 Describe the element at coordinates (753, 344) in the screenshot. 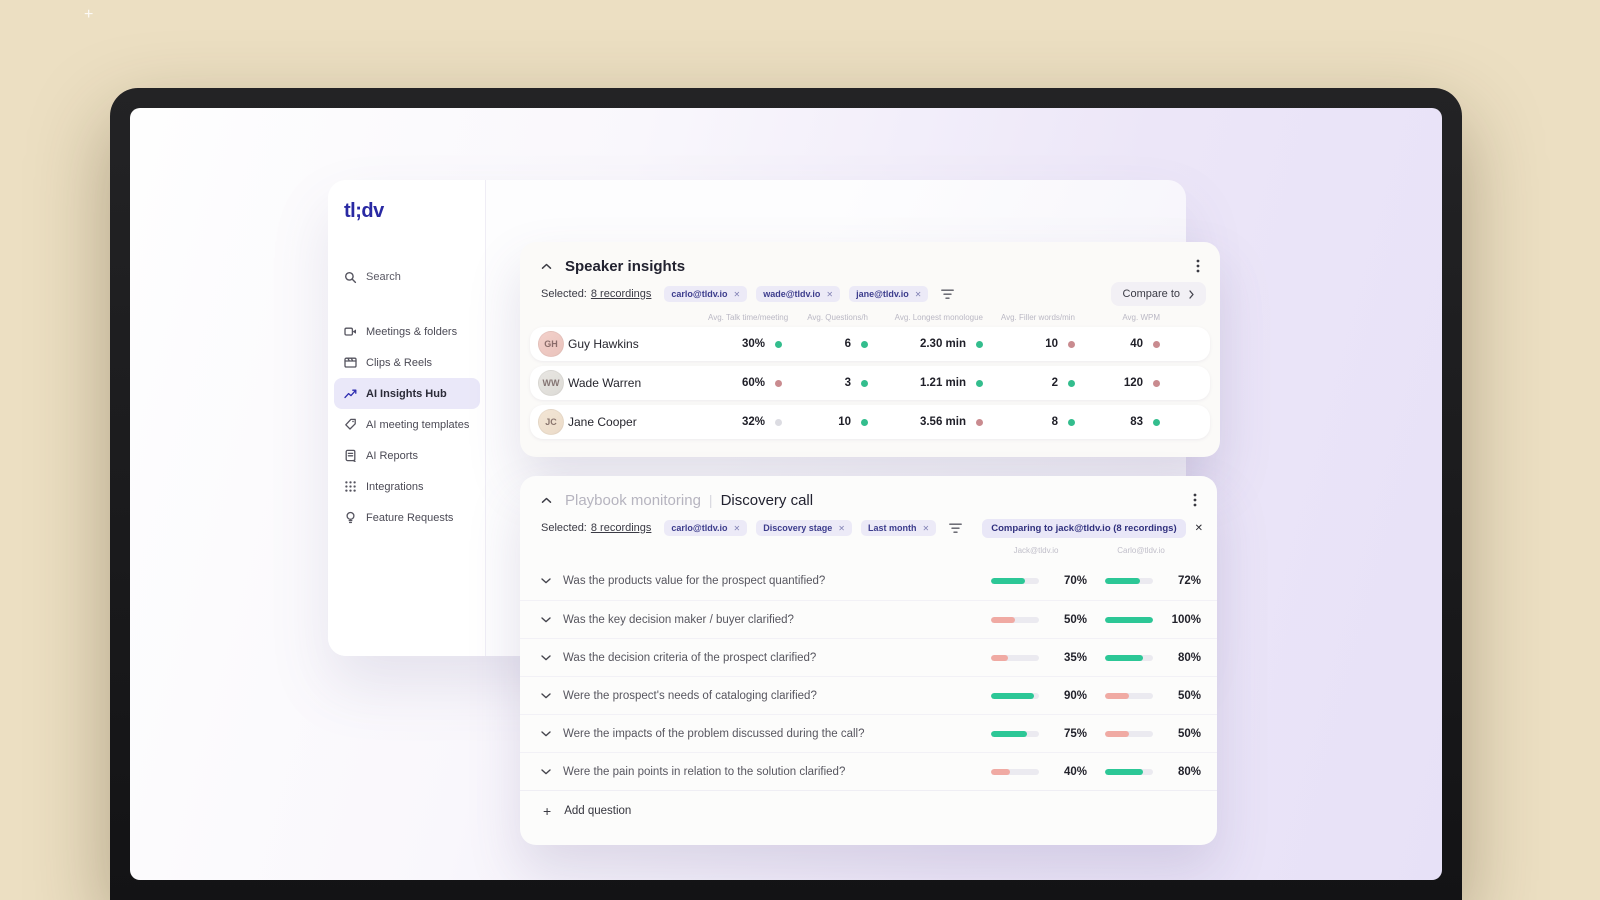

I see `metric-value: 30%` at that location.